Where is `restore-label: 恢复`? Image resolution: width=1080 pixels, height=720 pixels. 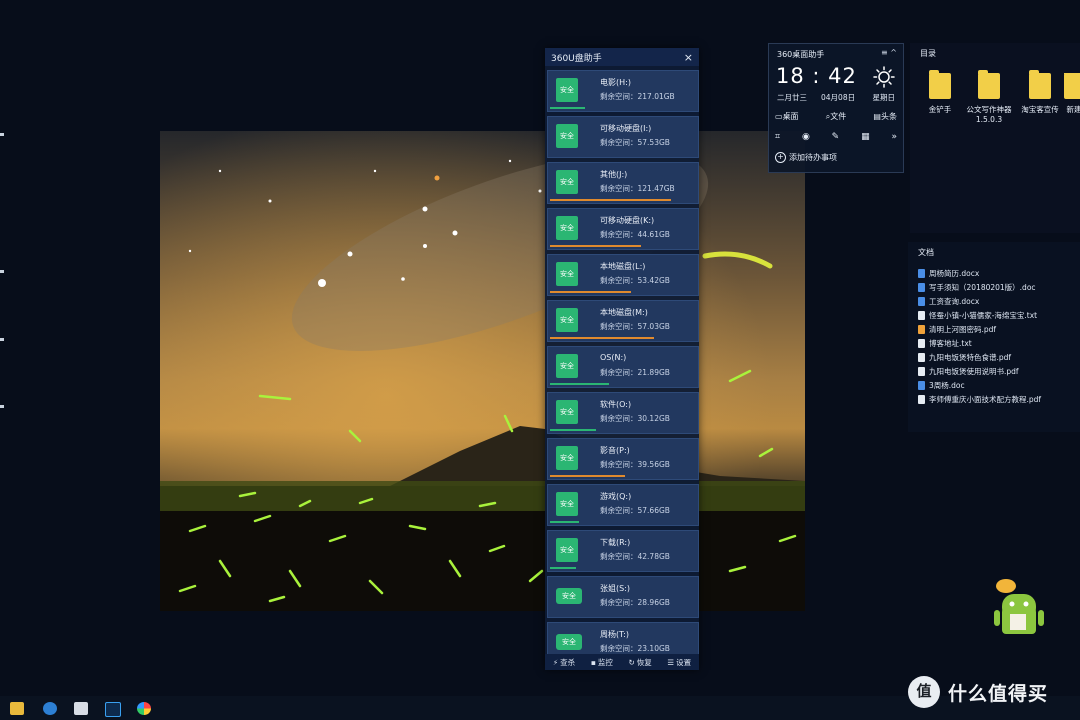
restore-label: 恢复 is located at coordinates (644, 662).